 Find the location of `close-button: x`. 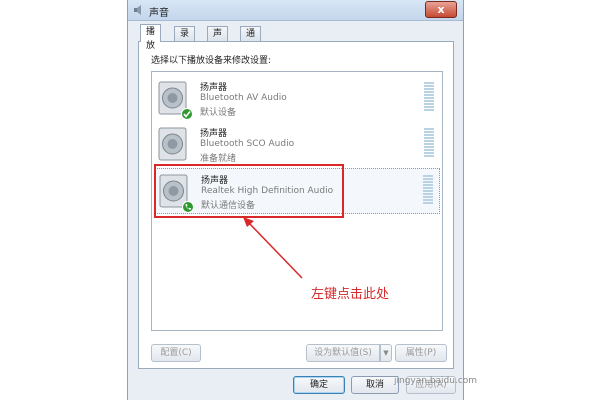

close-button: x is located at coordinates (441, 9).